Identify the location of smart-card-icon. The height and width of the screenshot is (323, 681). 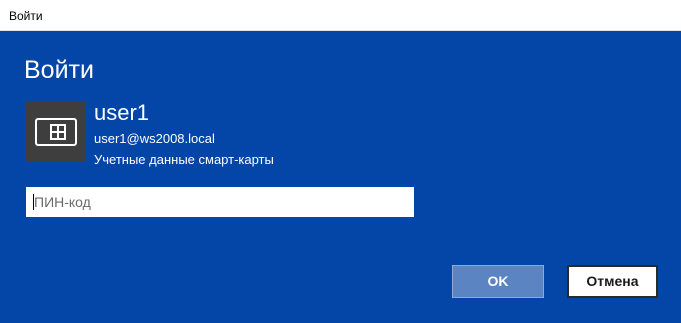
(56, 132).